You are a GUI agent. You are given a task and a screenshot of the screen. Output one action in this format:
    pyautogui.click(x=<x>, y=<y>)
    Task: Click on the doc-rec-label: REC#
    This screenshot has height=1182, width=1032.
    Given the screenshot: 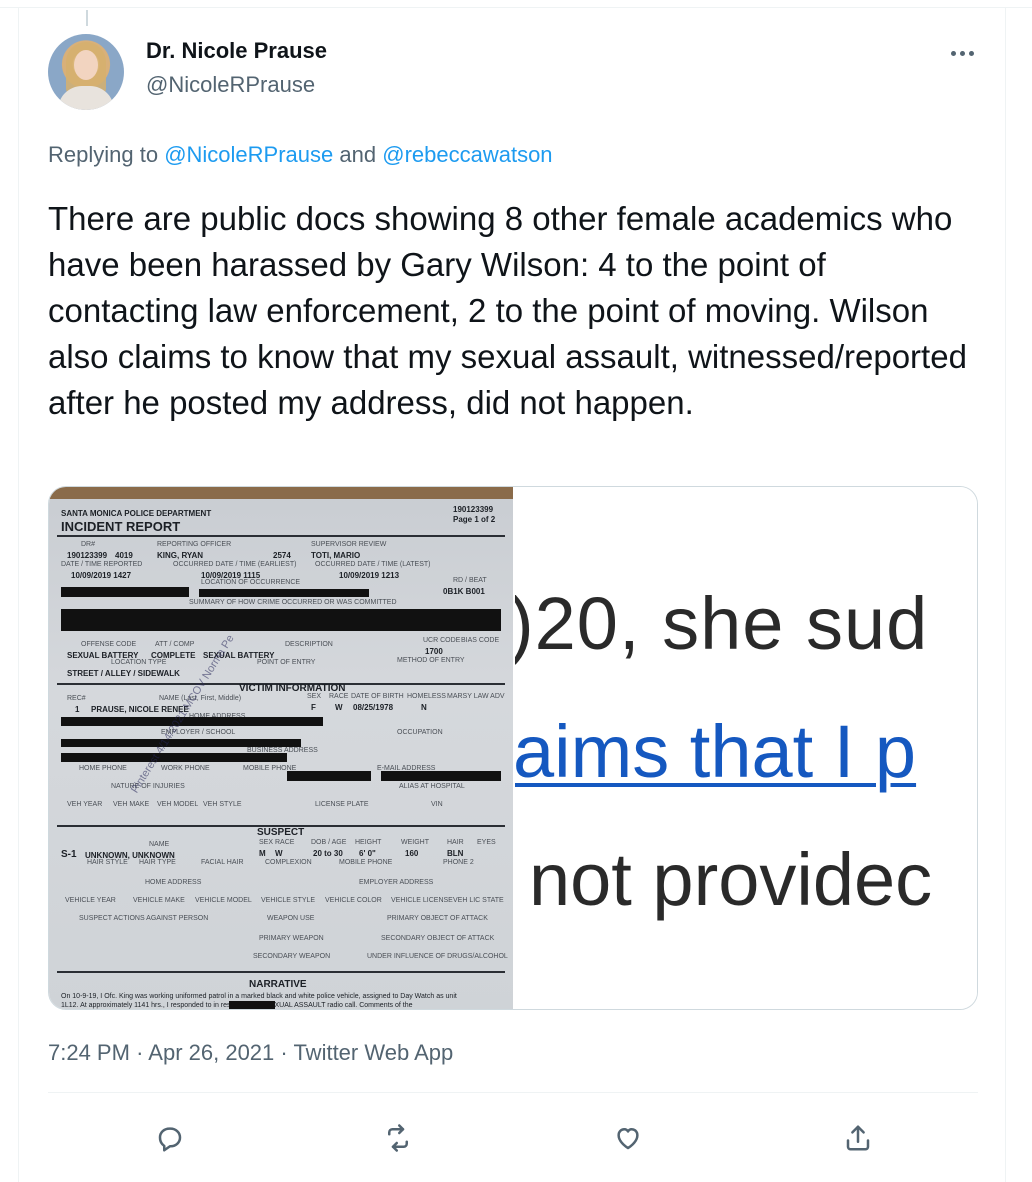 What is the action you would take?
    pyautogui.click(x=76, y=698)
    